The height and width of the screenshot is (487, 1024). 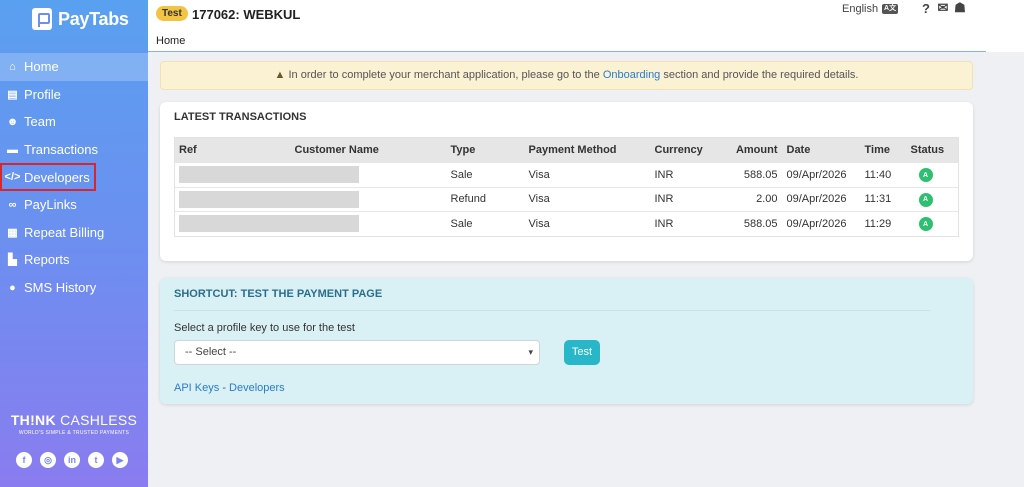 What do you see at coordinates (883, 150) in the screenshot?
I see `col-time: Time` at bounding box center [883, 150].